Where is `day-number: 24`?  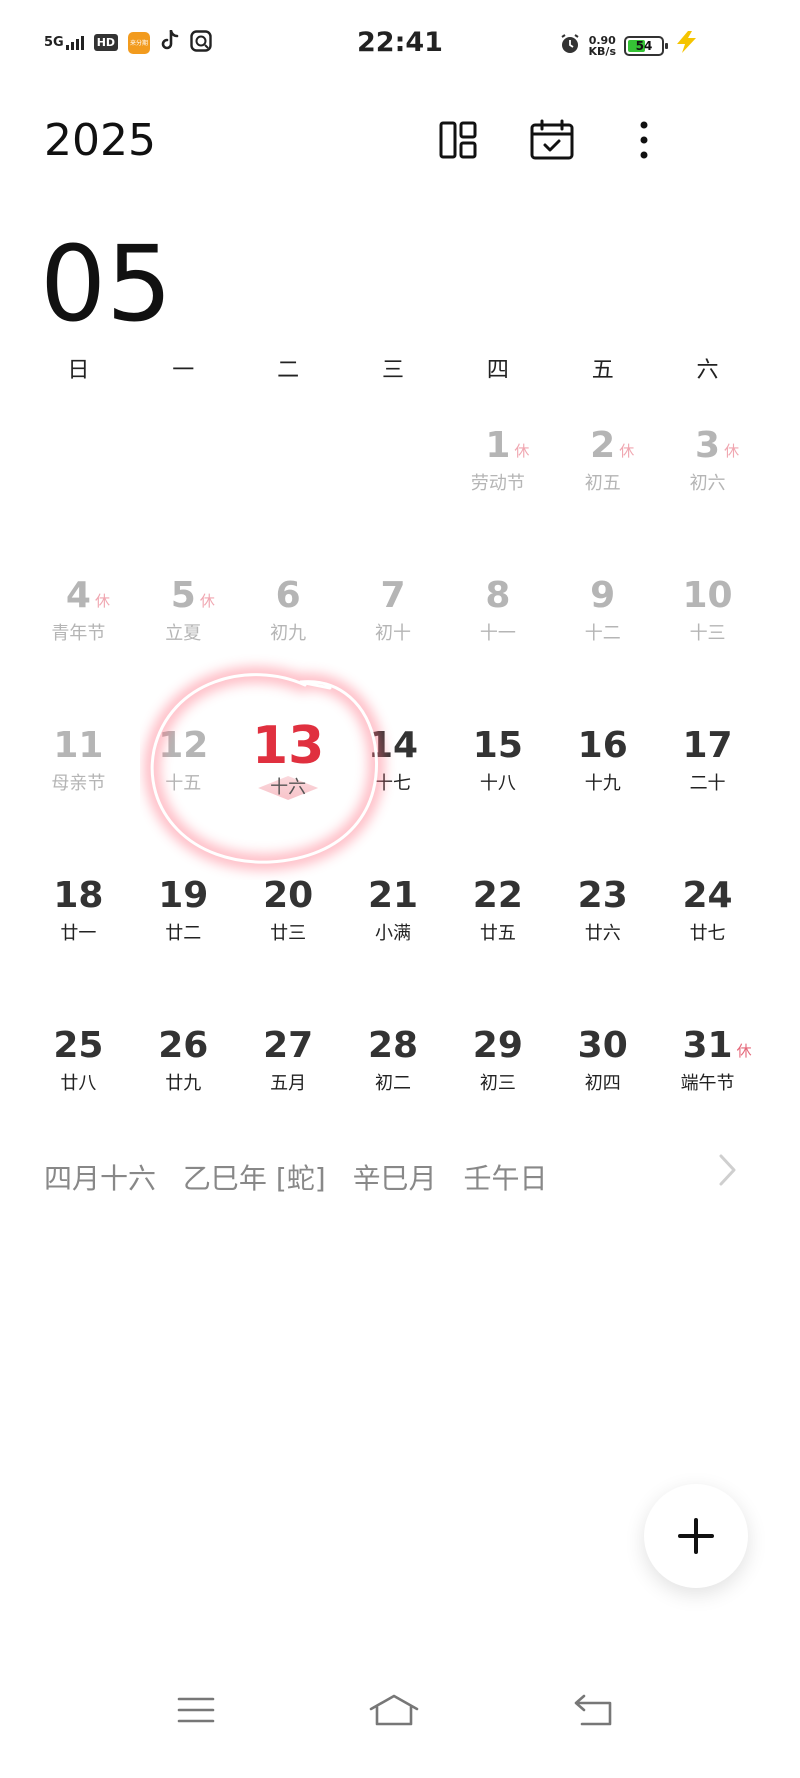 day-number: 24 is located at coordinates (707, 895).